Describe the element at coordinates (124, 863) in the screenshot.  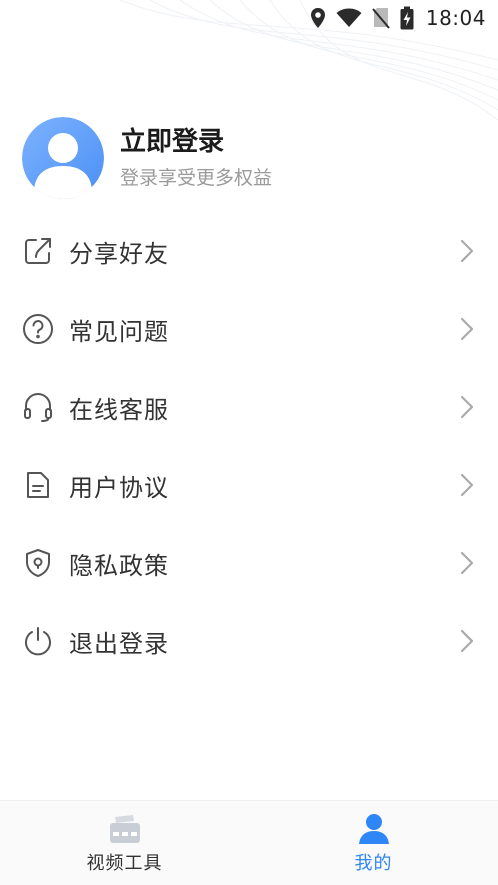
I see `tab-label: 视频工具` at that location.